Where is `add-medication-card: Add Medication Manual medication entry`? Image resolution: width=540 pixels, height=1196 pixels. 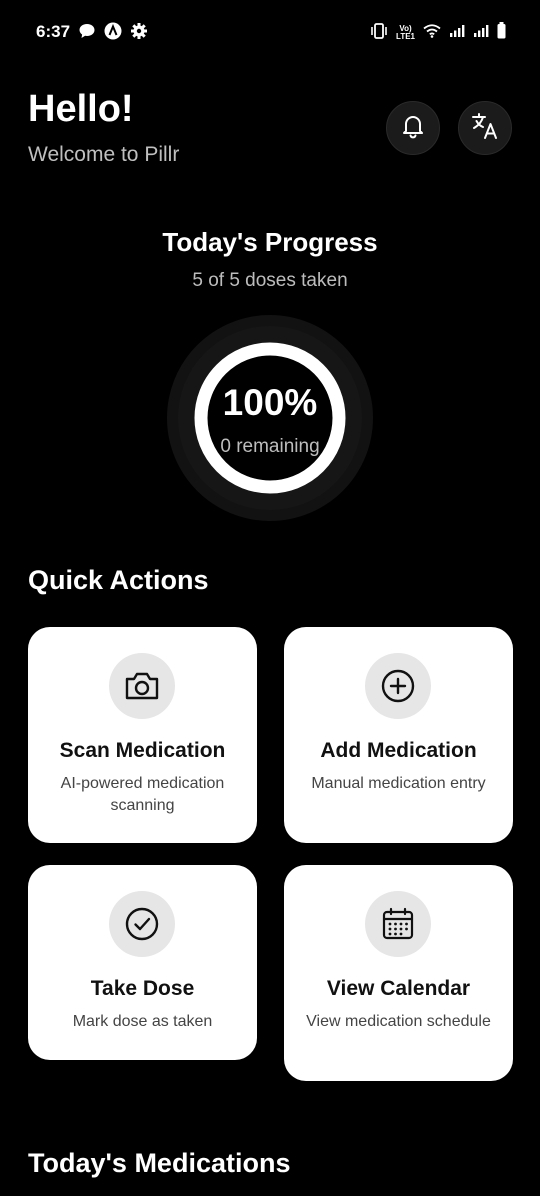
add-medication-card: Add Medication Manual medication entry is located at coordinates (398, 735).